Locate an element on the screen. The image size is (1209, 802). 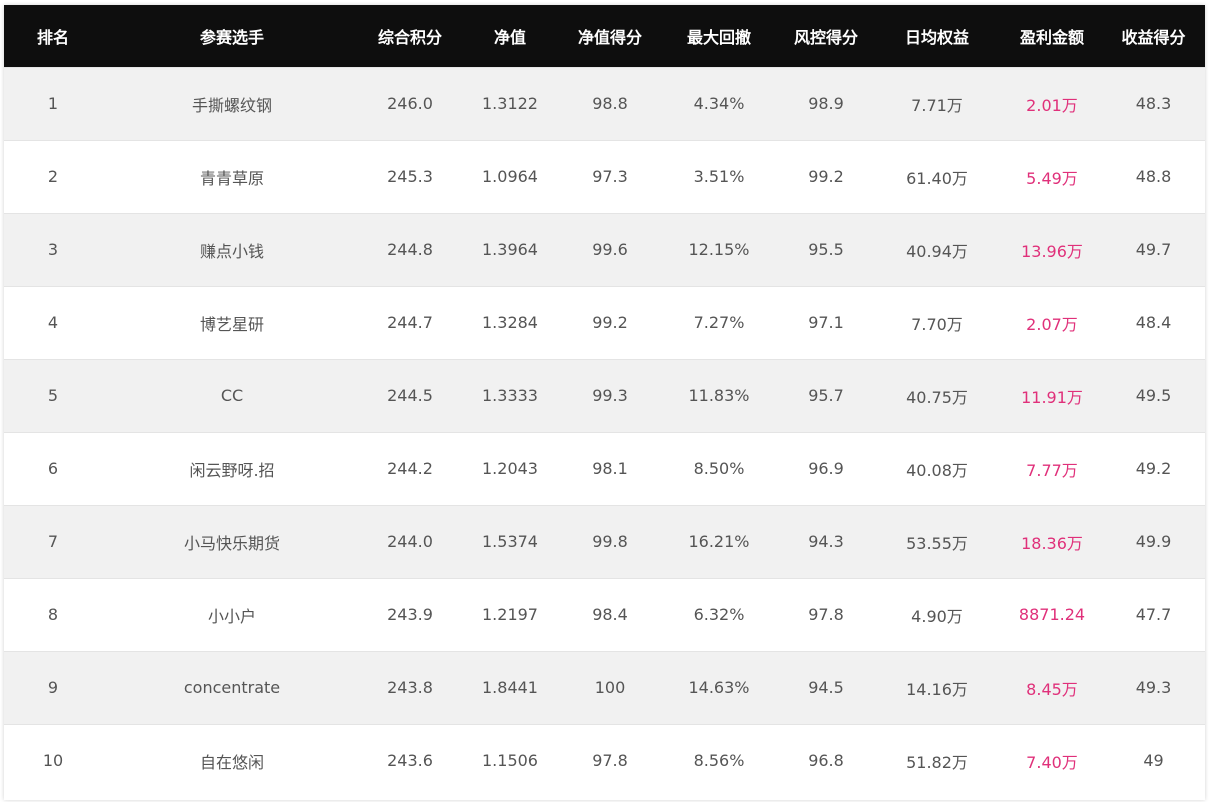
risk-score-cell: 99.2 is located at coordinates (826, 176).